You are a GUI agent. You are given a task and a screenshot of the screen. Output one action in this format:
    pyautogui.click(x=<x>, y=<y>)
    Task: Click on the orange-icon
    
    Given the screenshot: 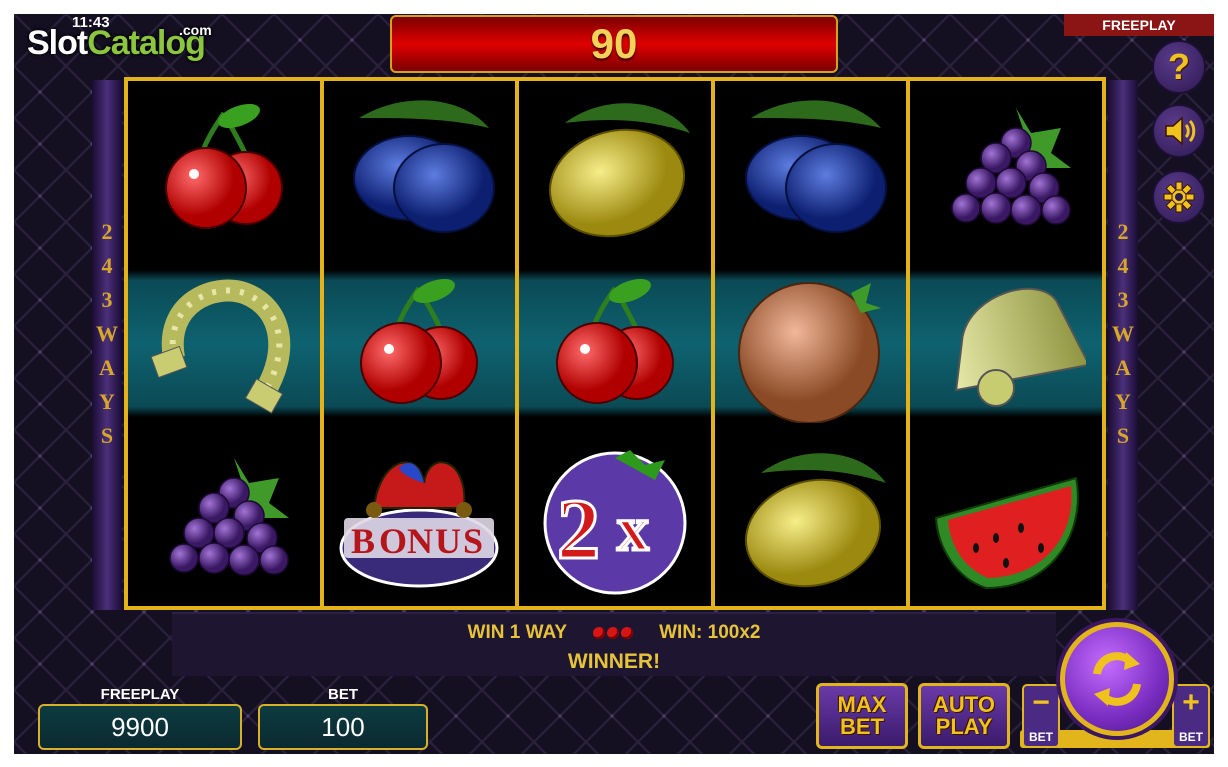 What is the action you would take?
    pyautogui.click(x=809, y=353)
    